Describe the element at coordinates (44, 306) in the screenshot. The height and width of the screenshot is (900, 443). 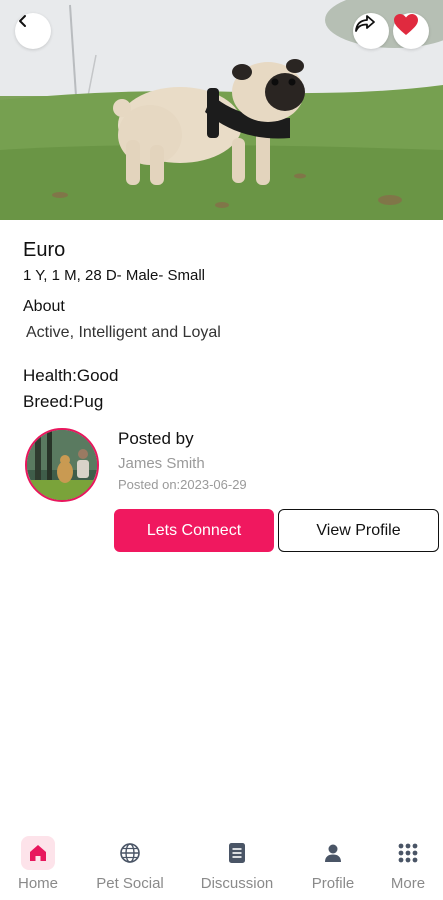
I see `about-heading: About` at that location.